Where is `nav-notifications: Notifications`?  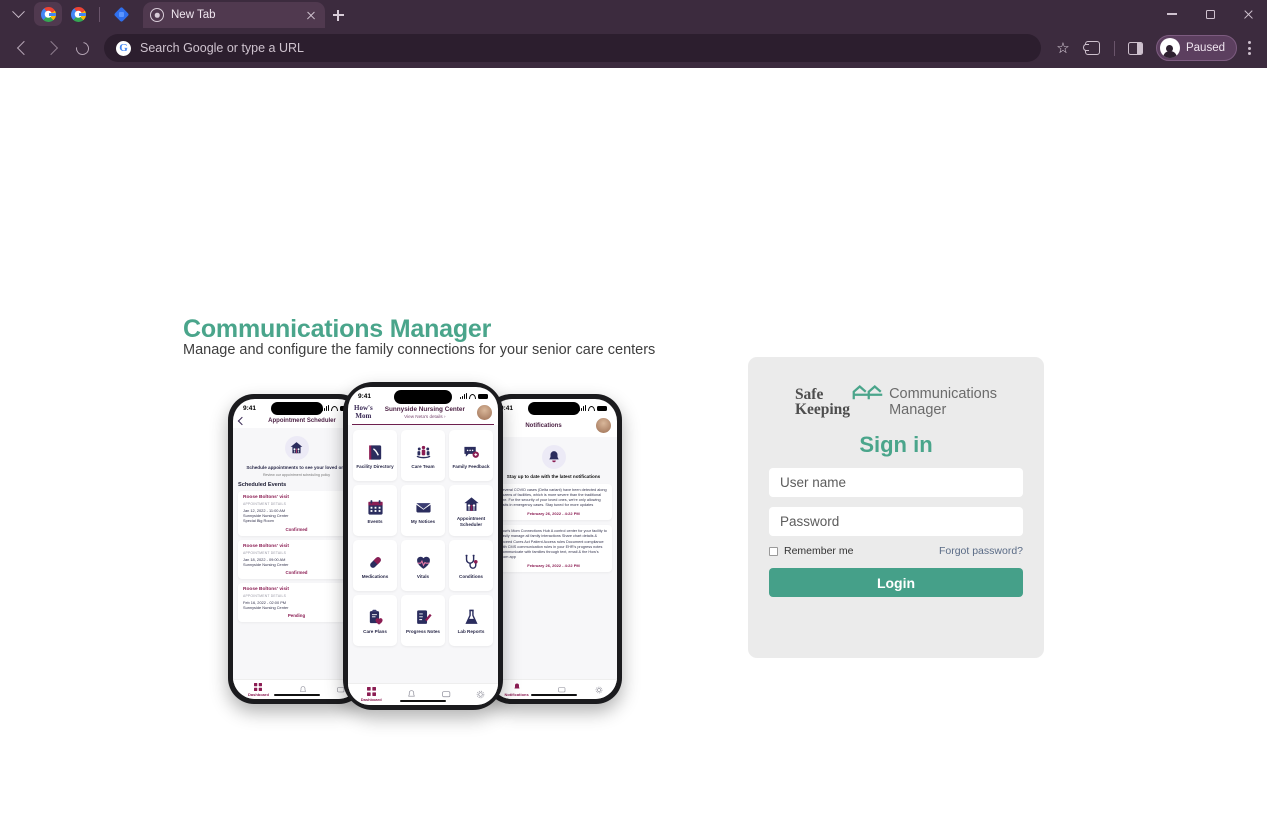
nav-notifications: Notifications is located at coordinates (516, 690).